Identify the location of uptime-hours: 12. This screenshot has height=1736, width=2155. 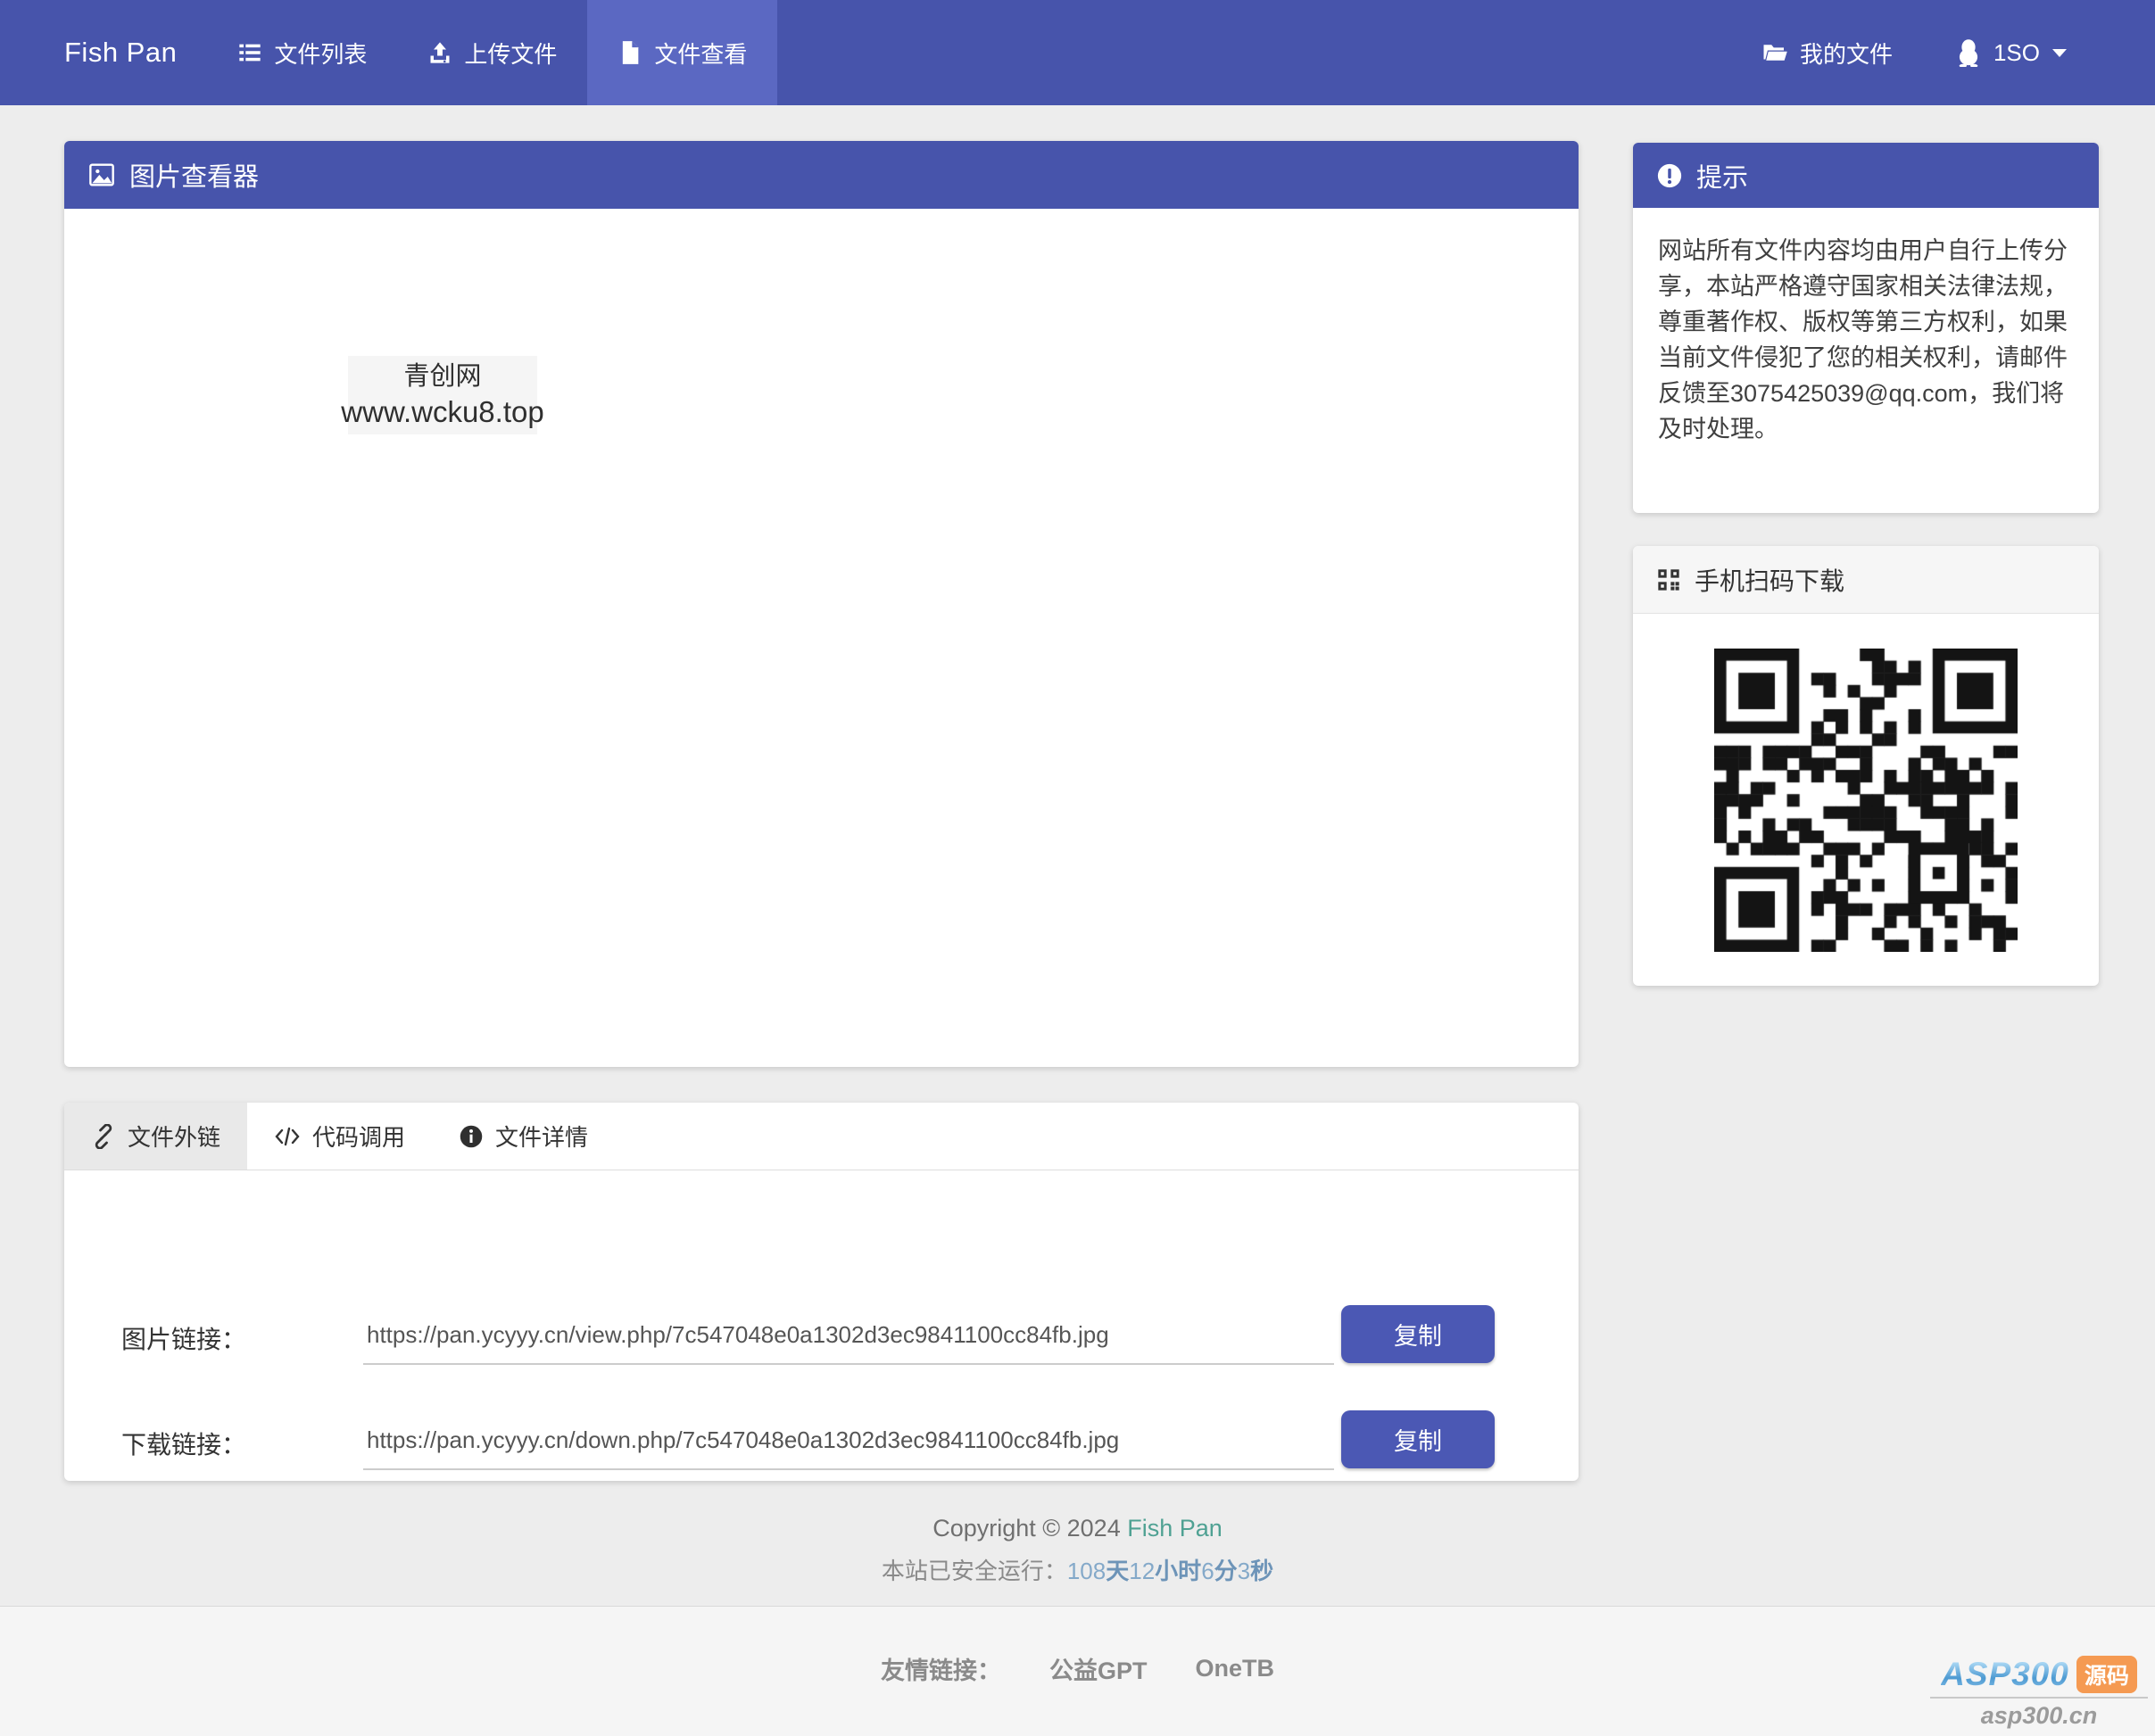
(1142, 1571).